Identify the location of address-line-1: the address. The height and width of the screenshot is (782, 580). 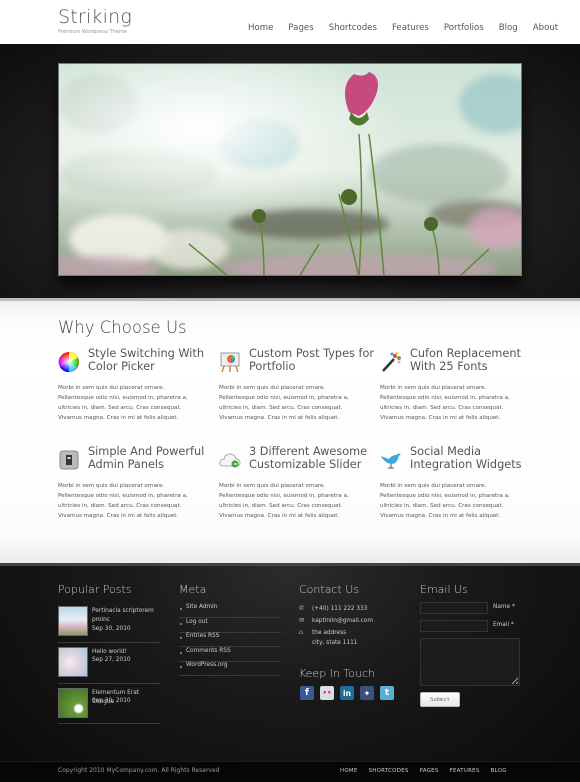
(329, 633).